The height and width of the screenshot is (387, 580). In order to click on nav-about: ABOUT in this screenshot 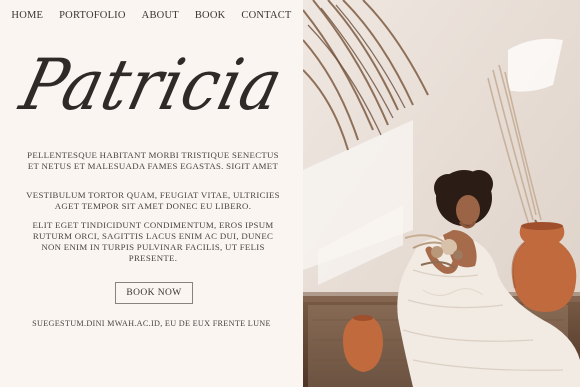, I will do `click(160, 15)`.